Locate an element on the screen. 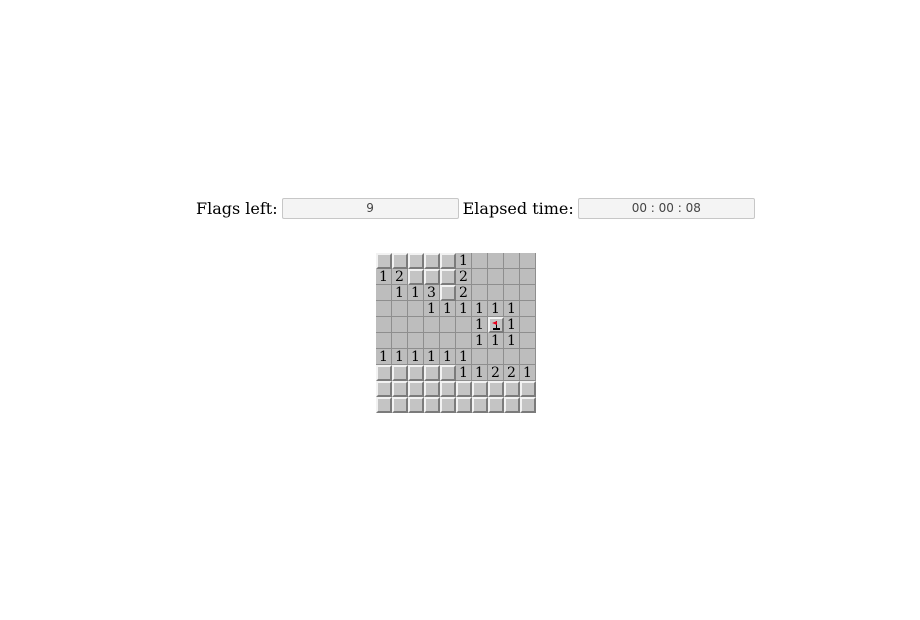 The width and height of the screenshot is (920, 620). minesweeper-board: 112211321111111111111111111221 is located at coordinates (456, 333).